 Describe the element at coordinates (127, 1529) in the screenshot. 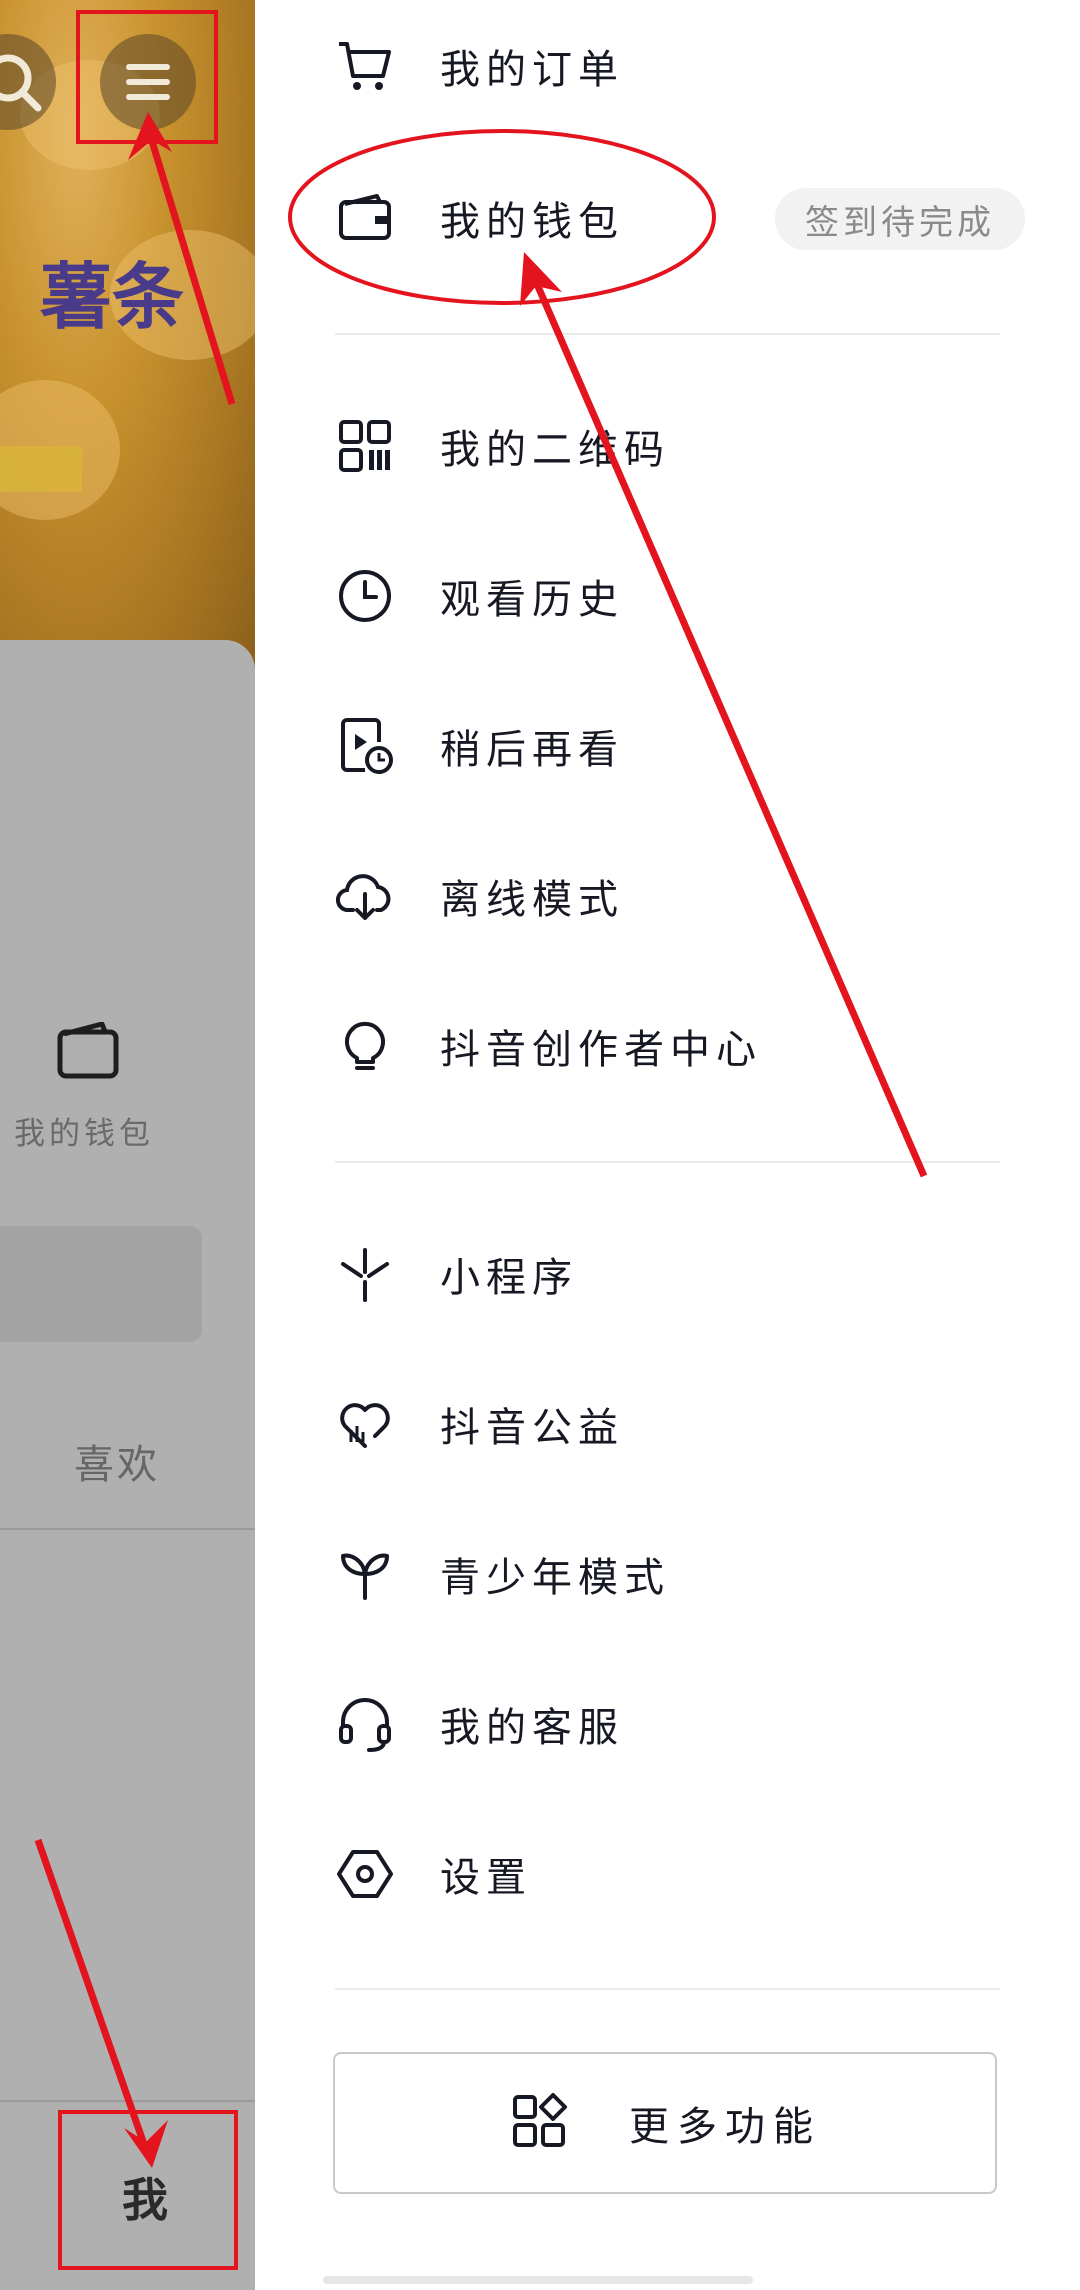

I see `tab-divider` at that location.